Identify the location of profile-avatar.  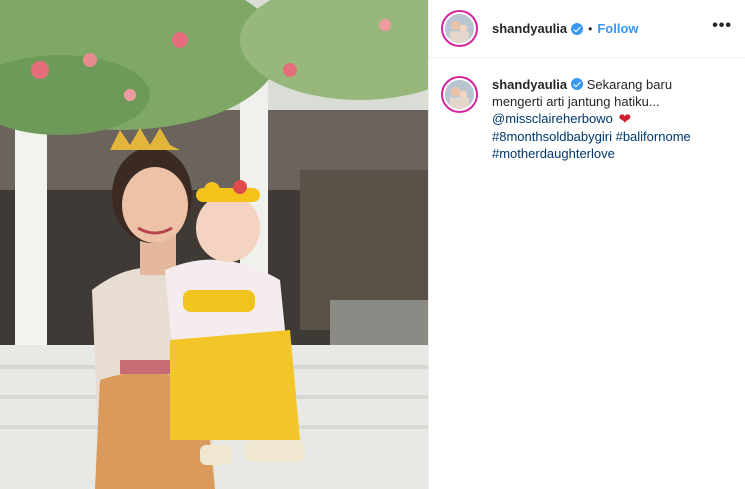
(459, 28).